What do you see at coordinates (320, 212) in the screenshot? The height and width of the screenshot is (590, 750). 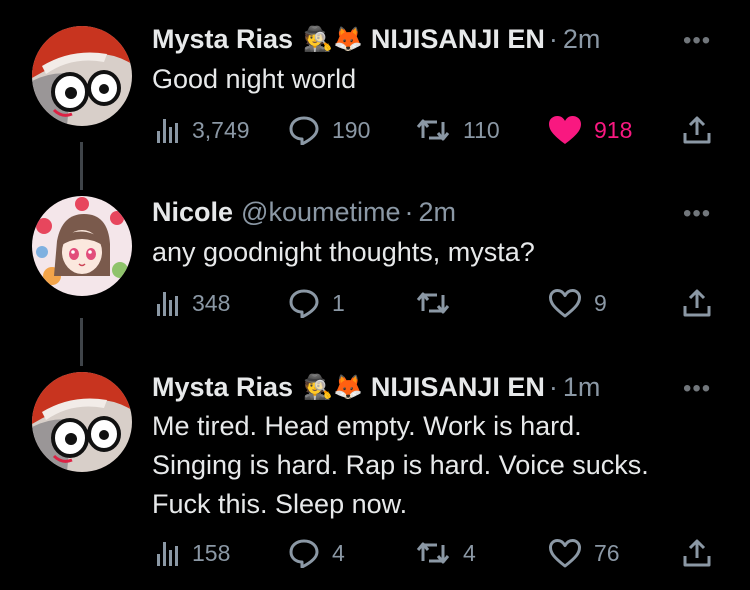 I see `author-handle: @koumetime` at bounding box center [320, 212].